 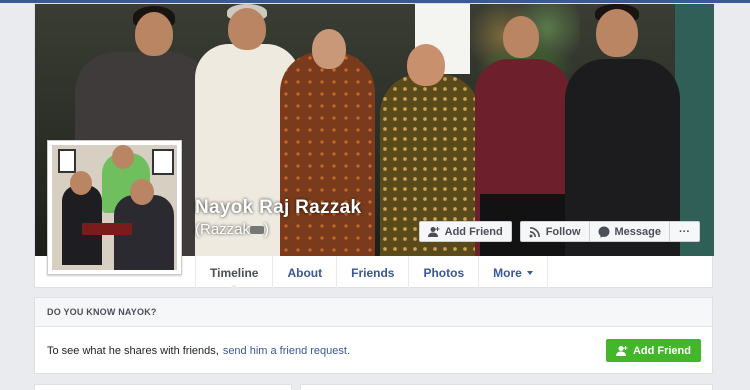 I want to click on message-button: Message, so click(x=629, y=231).